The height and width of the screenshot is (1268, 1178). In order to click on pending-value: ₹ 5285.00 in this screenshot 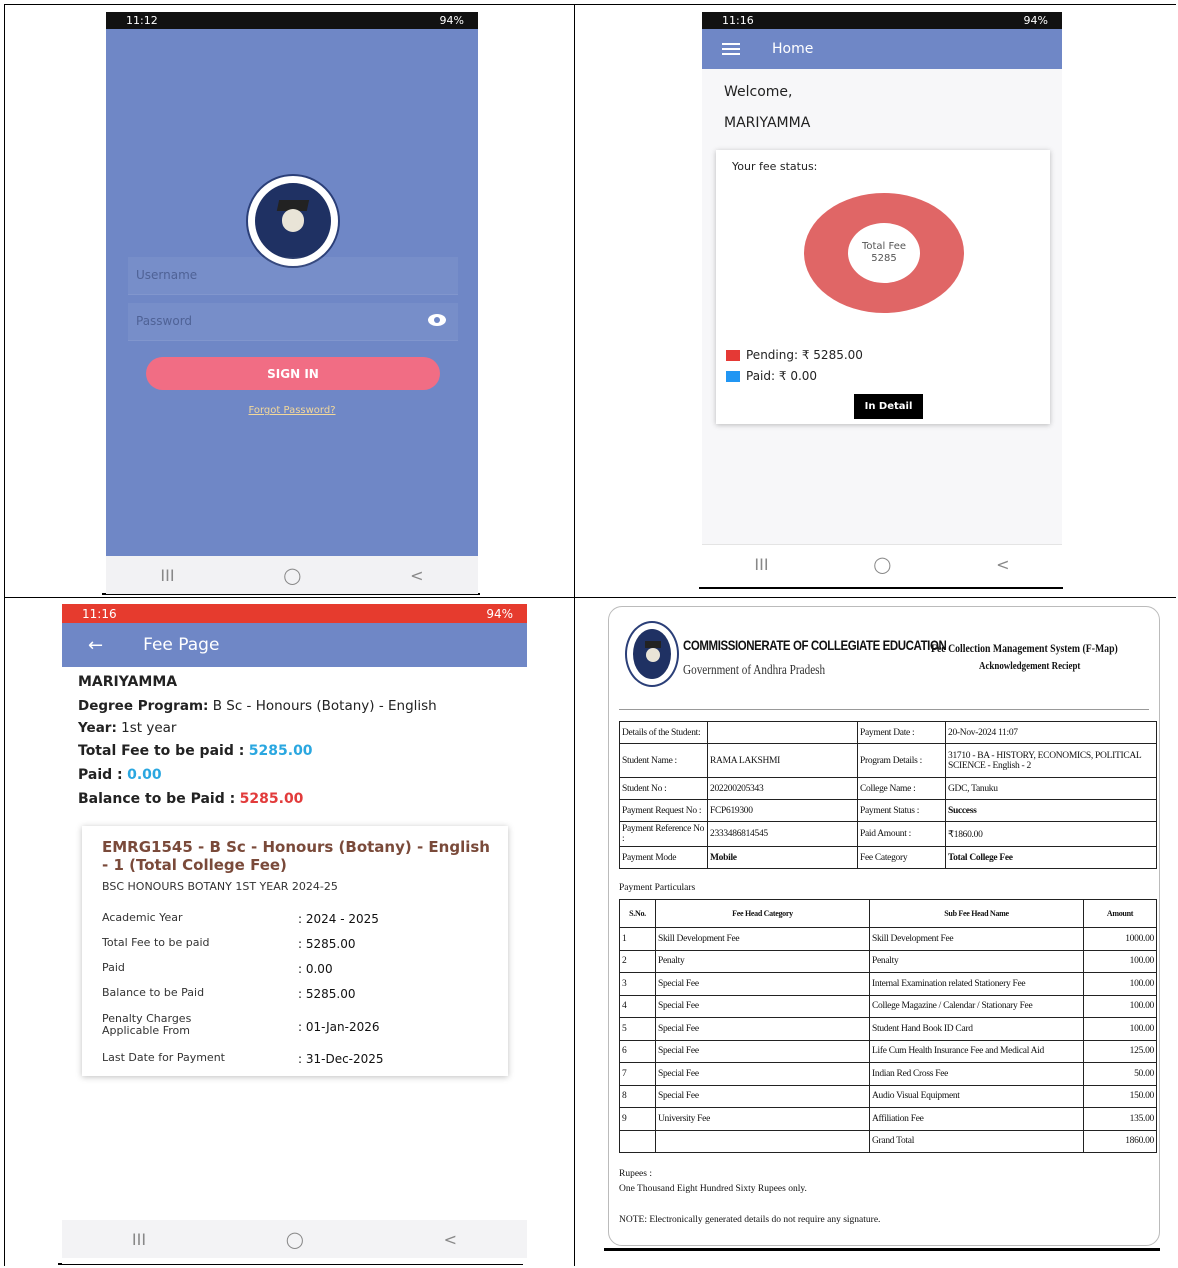, I will do `click(832, 355)`.